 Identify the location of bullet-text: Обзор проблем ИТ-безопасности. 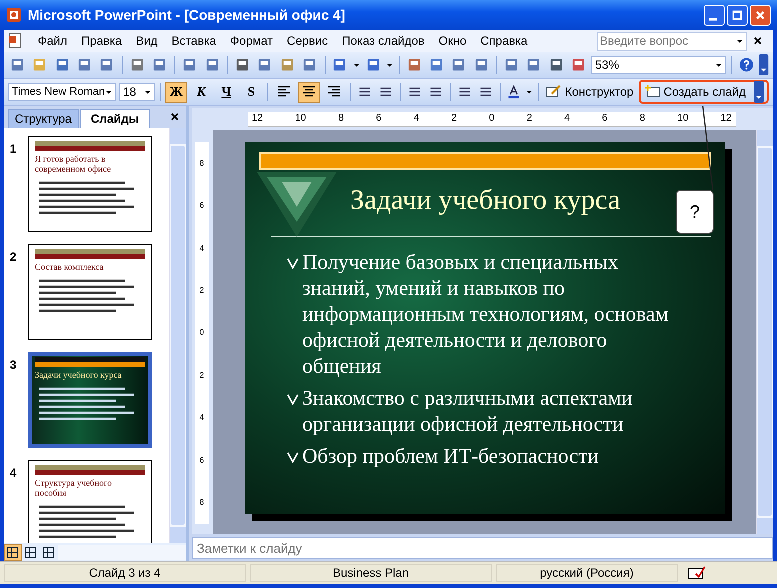
(451, 455).